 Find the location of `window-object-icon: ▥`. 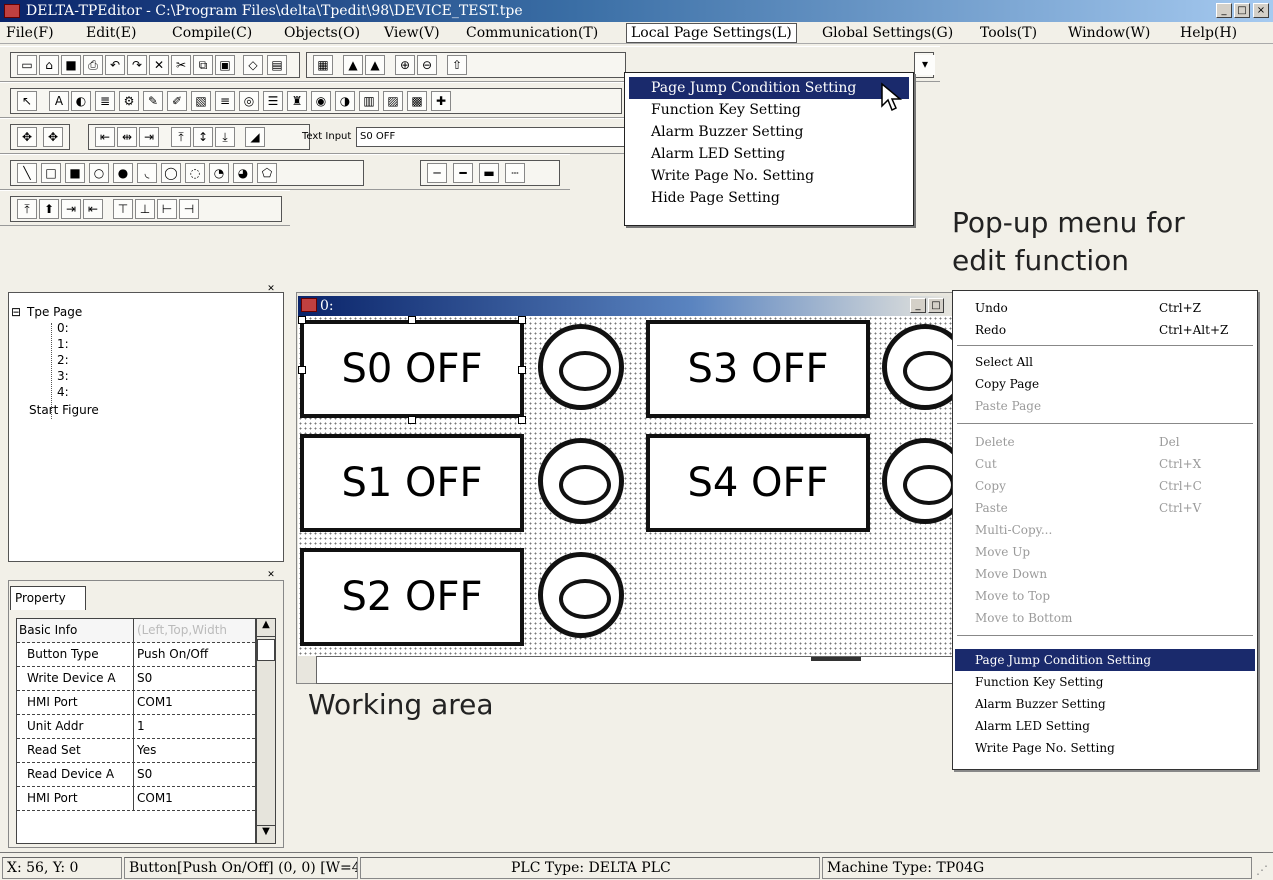

window-object-icon: ▥ is located at coordinates (369, 101).